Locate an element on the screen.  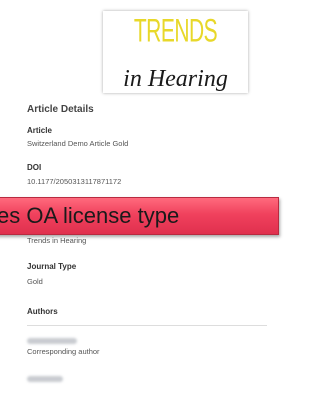
oa-license-callout-banner: es OA license type is located at coordinates (139, 216).